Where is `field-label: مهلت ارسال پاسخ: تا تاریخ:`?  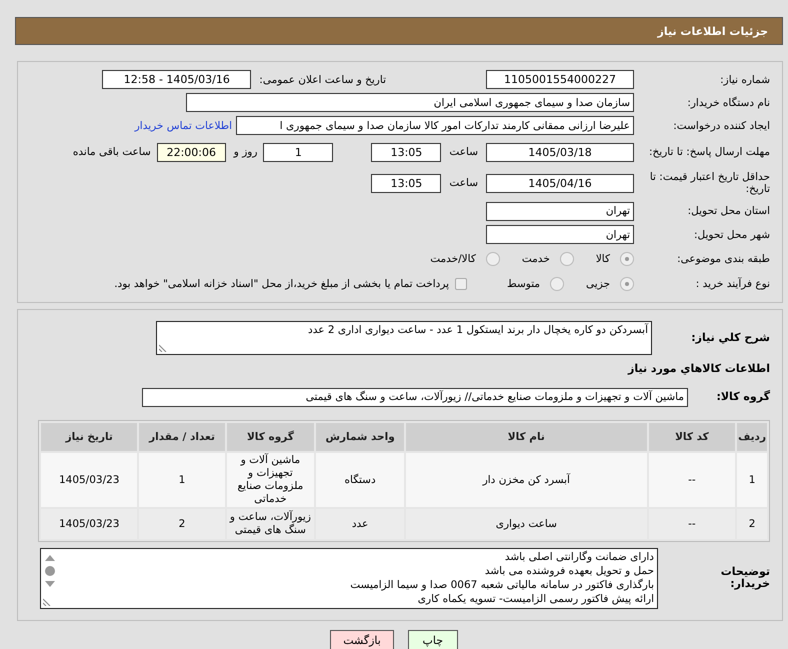 field-label: مهلت ارسال پاسخ: تا تاریخ: is located at coordinates (709, 152).